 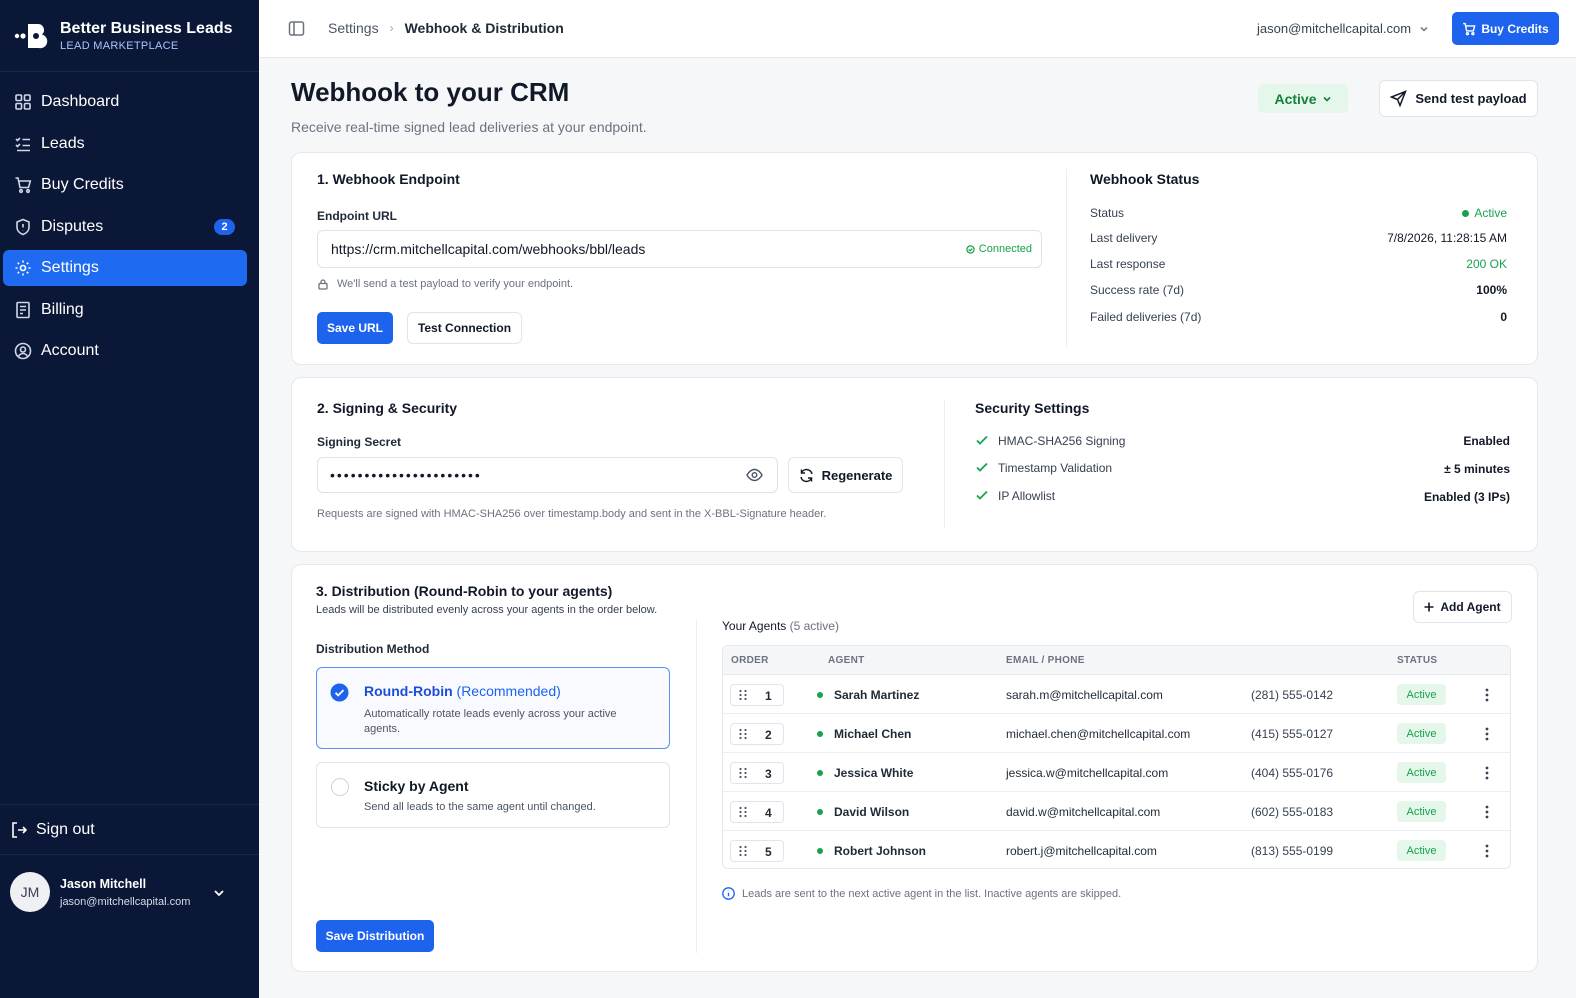 What do you see at coordinates (806, 475) in the screenshot?
I see `refresh-icon` at bounding box center [806, 475].